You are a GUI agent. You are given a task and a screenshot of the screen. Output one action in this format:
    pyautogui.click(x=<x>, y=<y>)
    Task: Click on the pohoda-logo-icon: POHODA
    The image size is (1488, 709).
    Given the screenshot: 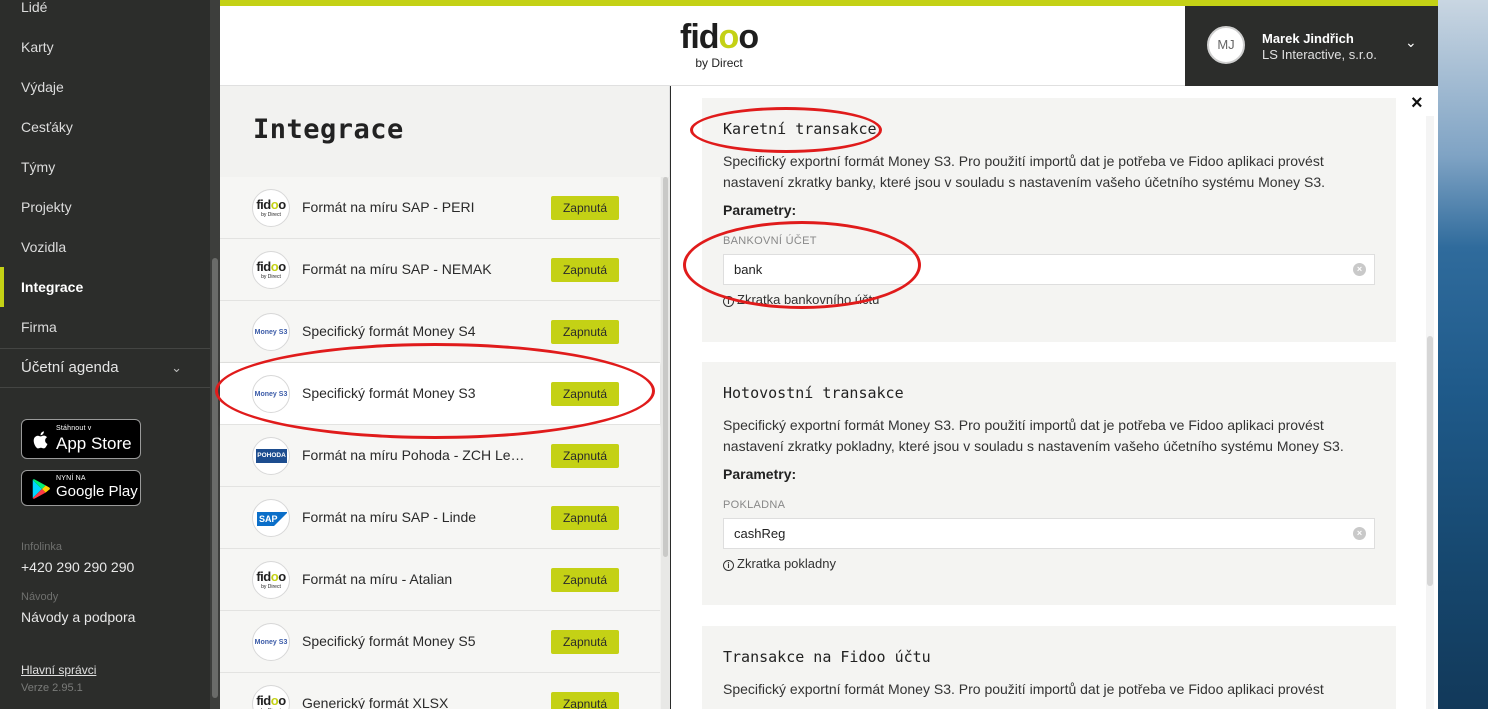 What is the action you would take?
    pyautogui.click(x=271, y=456)
    